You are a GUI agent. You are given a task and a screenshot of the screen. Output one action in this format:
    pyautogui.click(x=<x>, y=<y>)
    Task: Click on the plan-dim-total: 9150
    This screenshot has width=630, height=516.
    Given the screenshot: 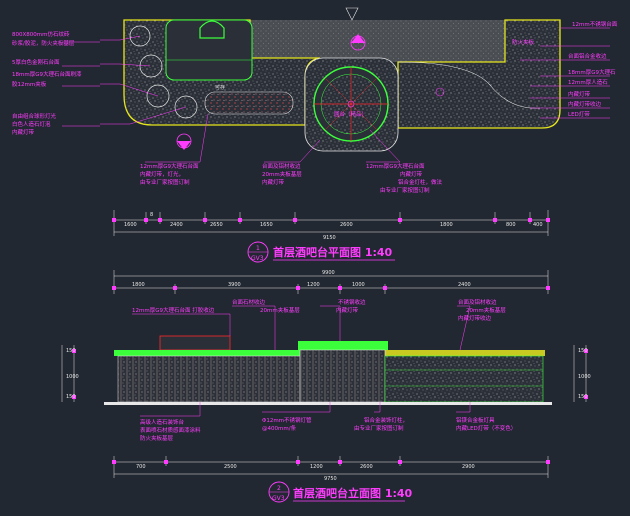 What is the action you would take?
    pyautogui.click(x=329, y=238)
    